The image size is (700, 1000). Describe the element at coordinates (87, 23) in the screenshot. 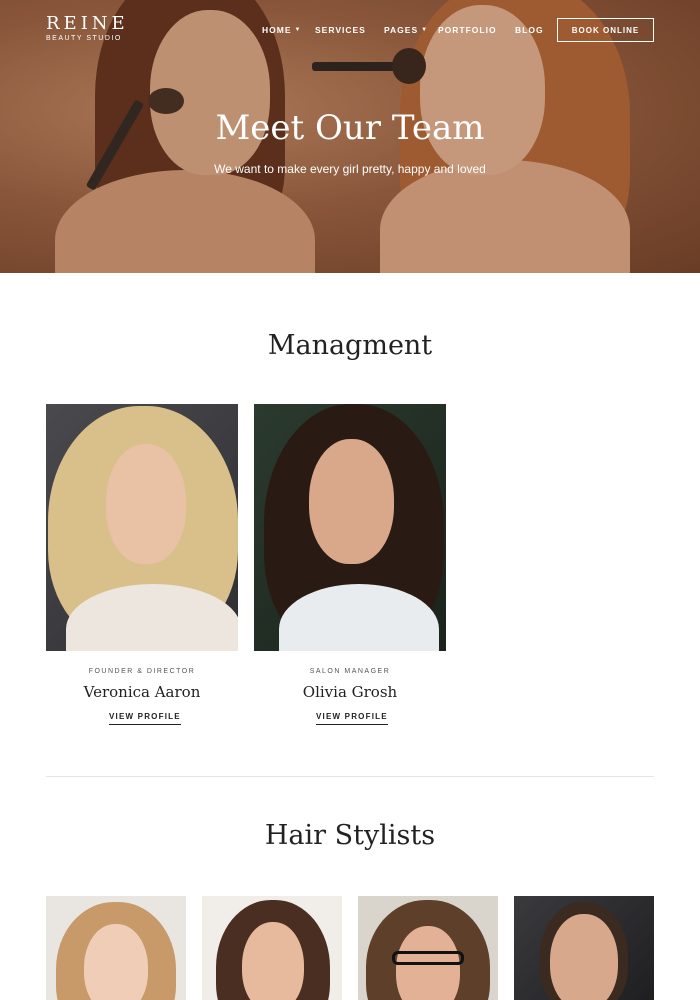

I see `logo-wordmark: REINE` at that location.